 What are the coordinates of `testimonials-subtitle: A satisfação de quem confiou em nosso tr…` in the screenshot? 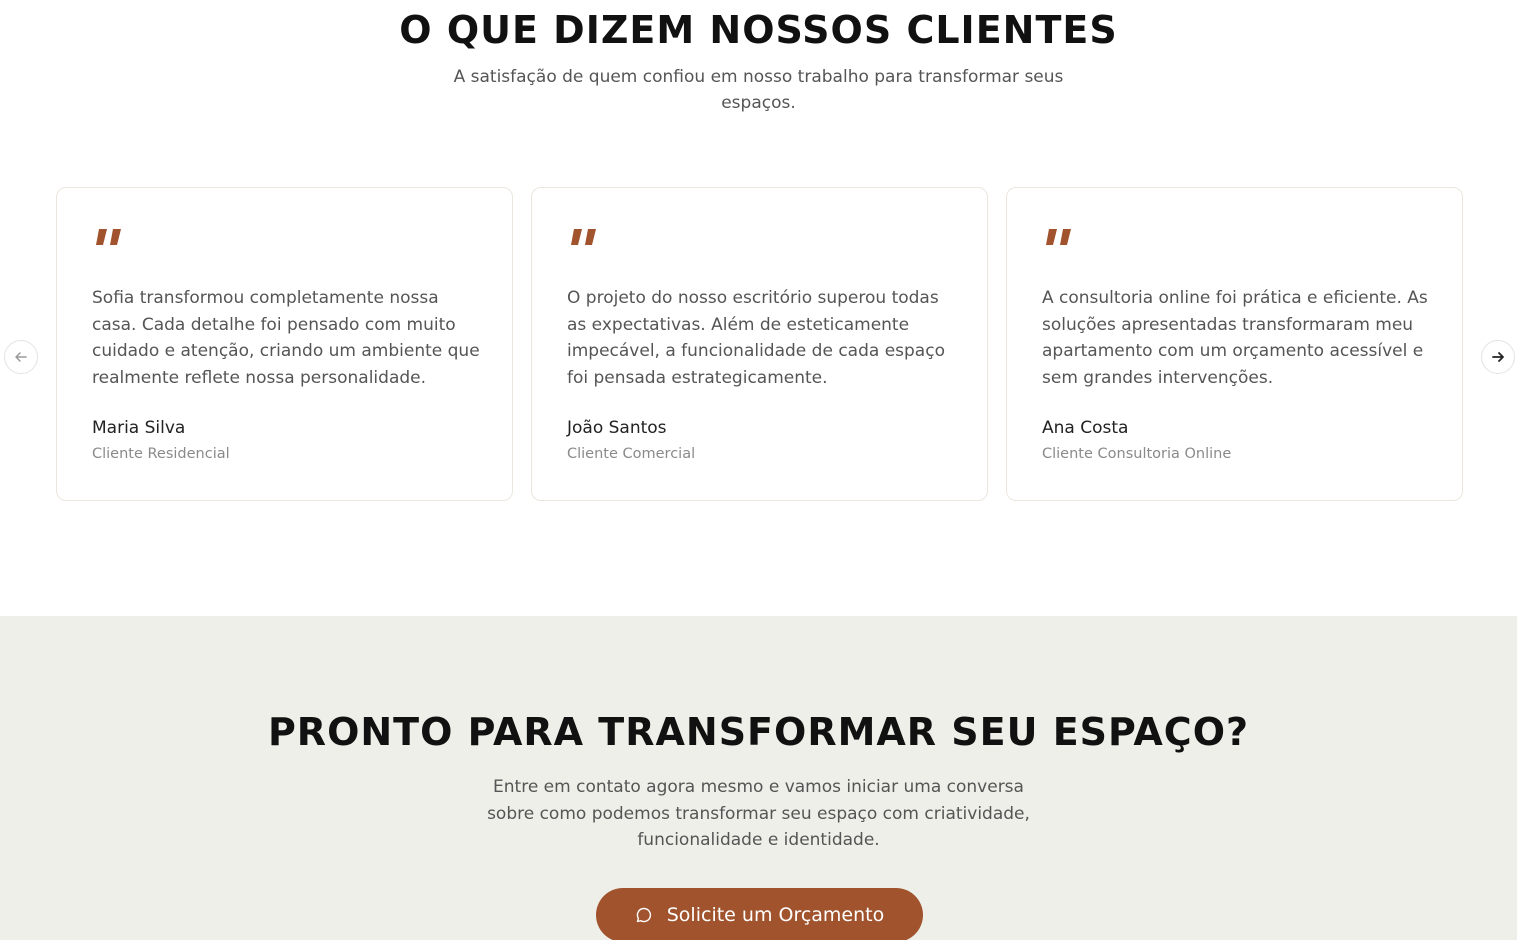 It's located at (758, 90).